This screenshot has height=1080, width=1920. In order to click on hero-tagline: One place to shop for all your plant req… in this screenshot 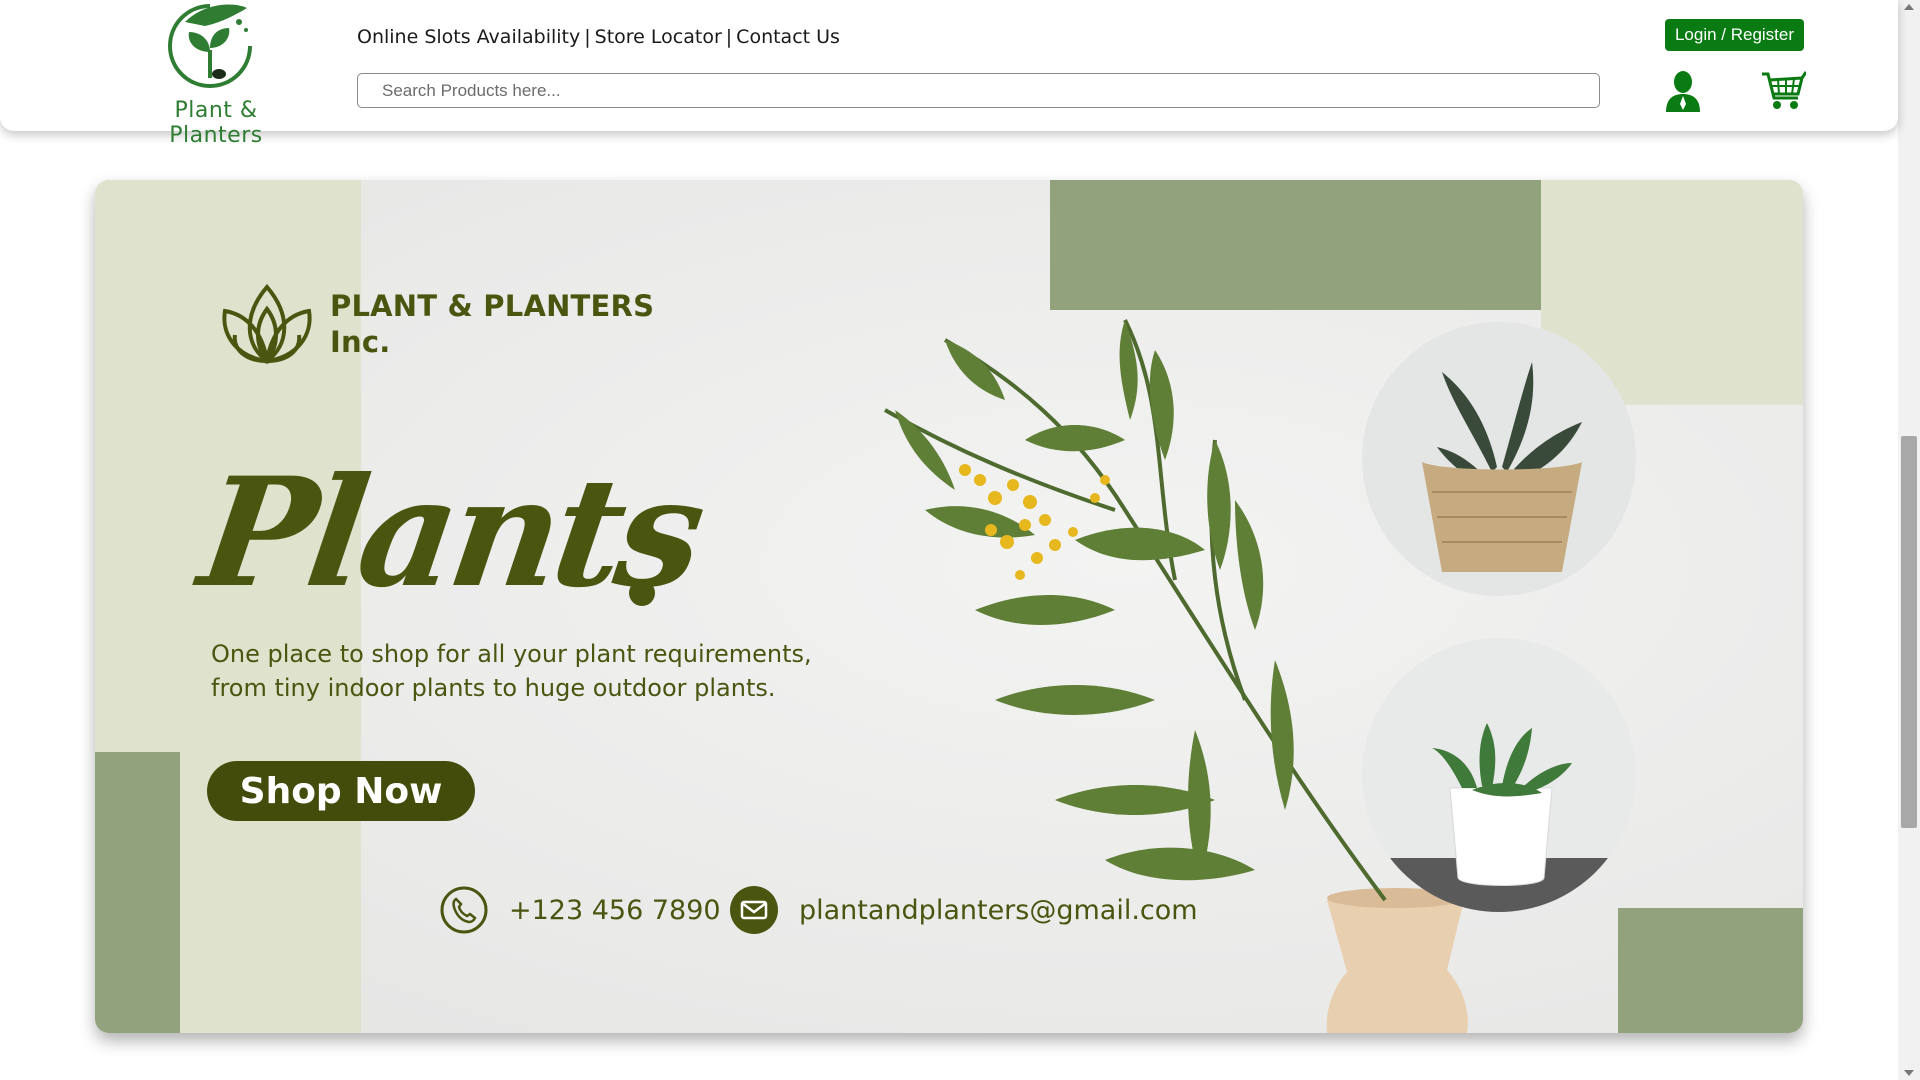, I will do `click(511, 671)`.